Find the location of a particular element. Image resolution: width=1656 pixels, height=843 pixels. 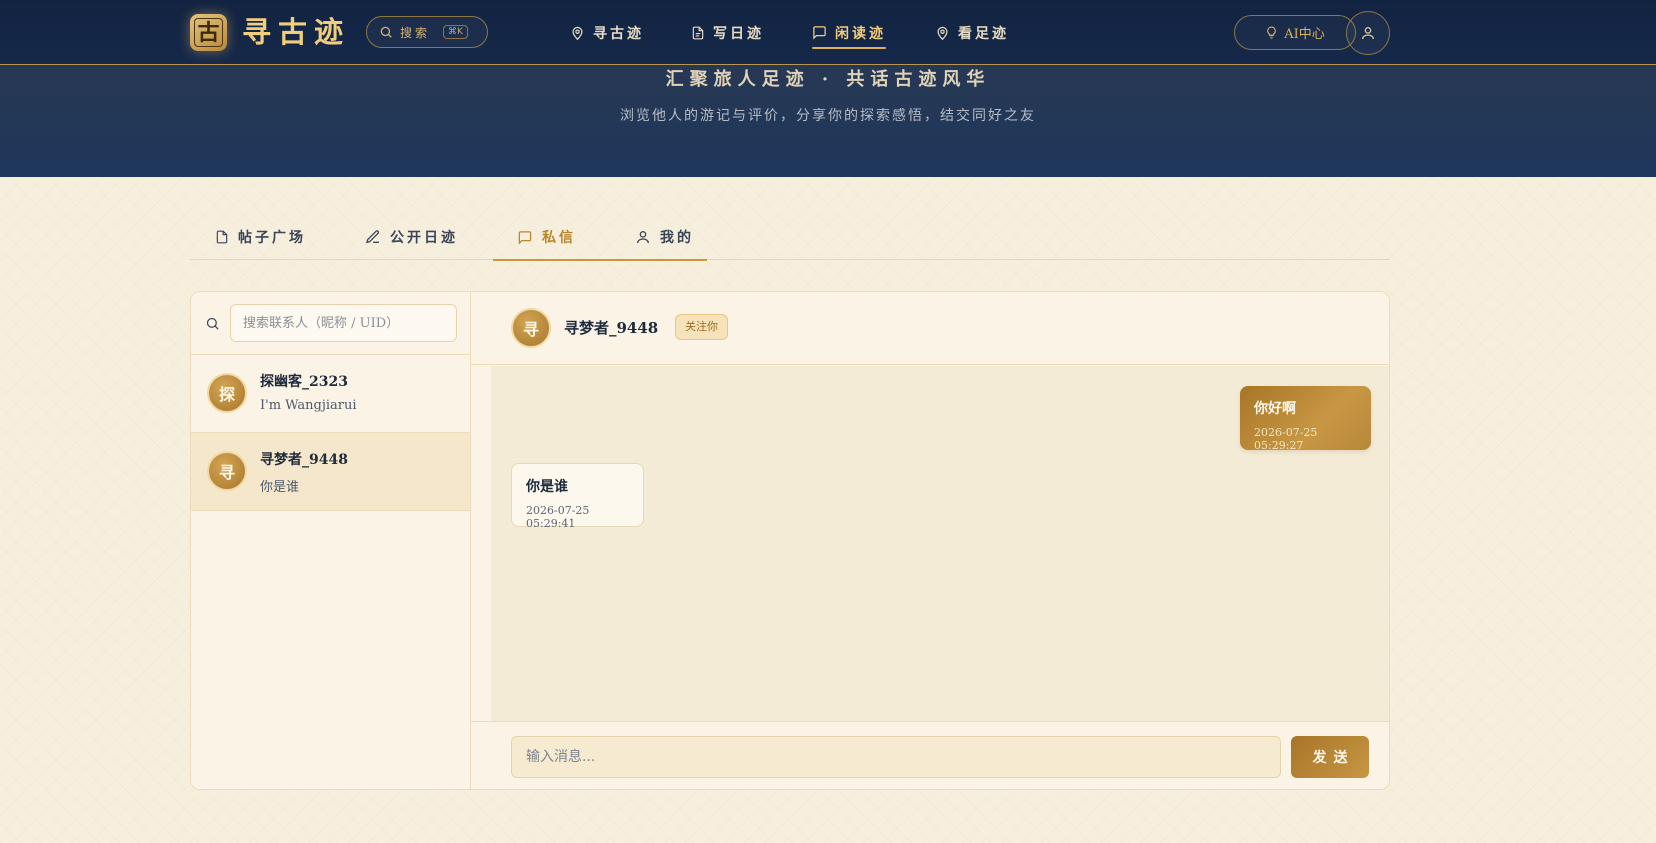

hero-title: 汇聚旅人足迹 · 共话古迹风华 is located at coordinates (828, 79).